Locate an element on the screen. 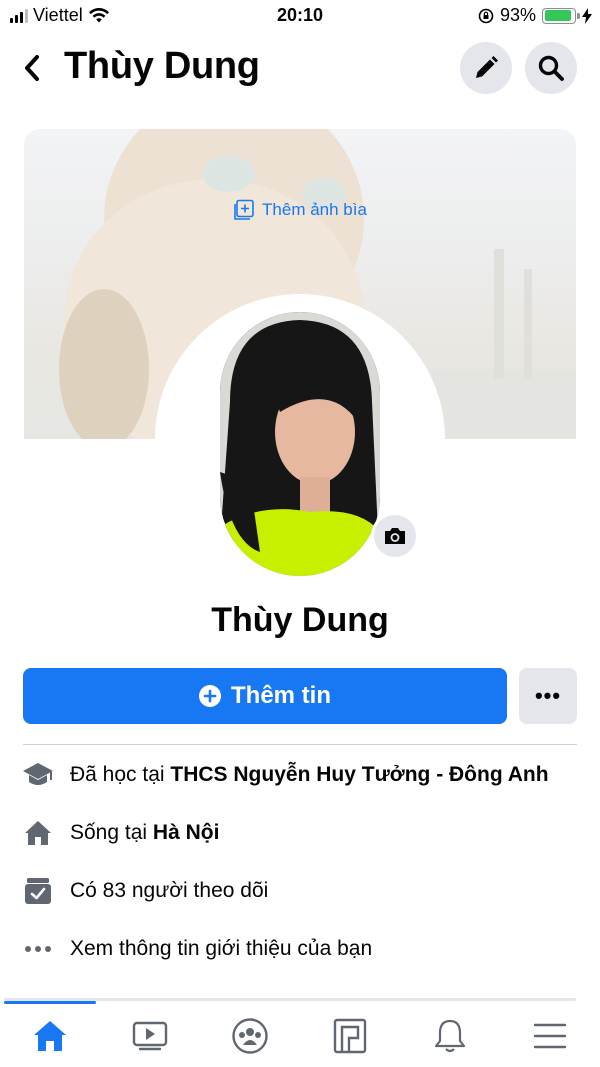 The image size is (600, 1067). info-prefix: Sống tại is located at coordinates (111, 832).